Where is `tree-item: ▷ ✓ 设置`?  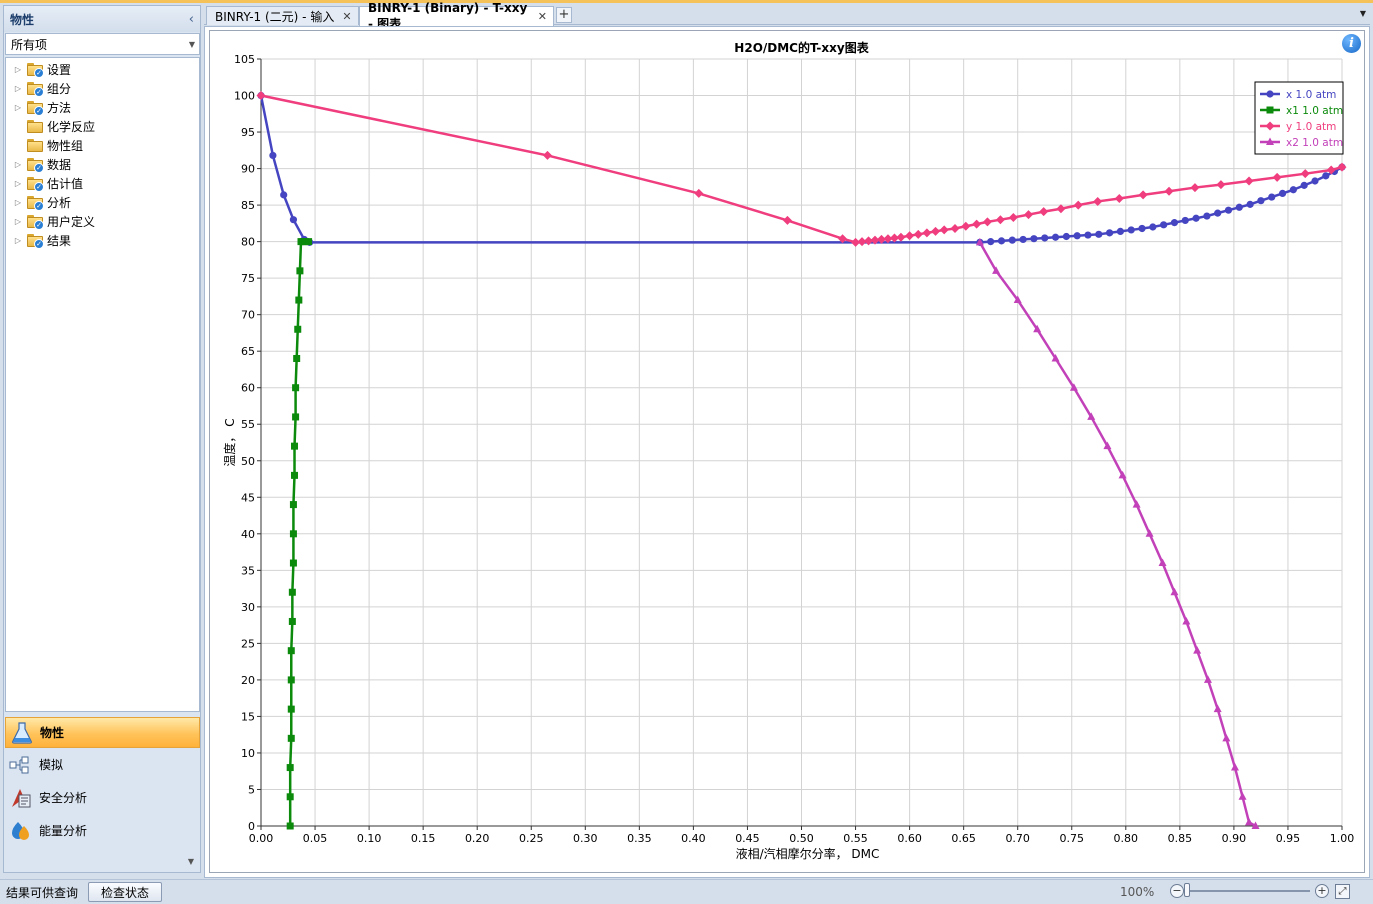 tree-item: ▷ ✓ 设置 is located at coordinates (102, 69).